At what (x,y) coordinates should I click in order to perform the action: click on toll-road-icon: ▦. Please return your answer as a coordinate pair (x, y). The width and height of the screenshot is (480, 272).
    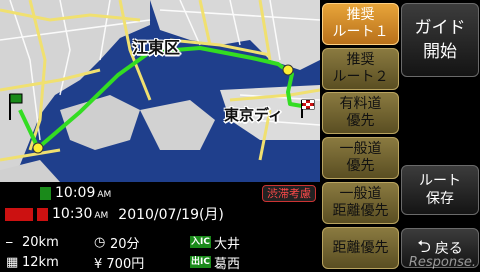
    Looking at the image, I should click on (12, 262).